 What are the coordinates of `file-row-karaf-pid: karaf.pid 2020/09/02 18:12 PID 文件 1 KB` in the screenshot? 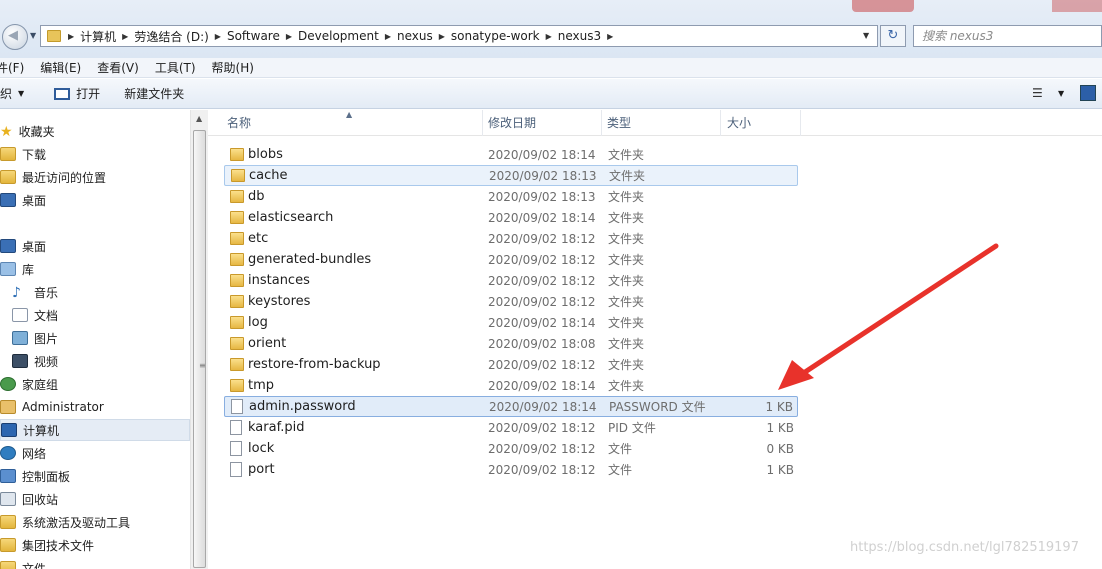 It's located at (511, 427).